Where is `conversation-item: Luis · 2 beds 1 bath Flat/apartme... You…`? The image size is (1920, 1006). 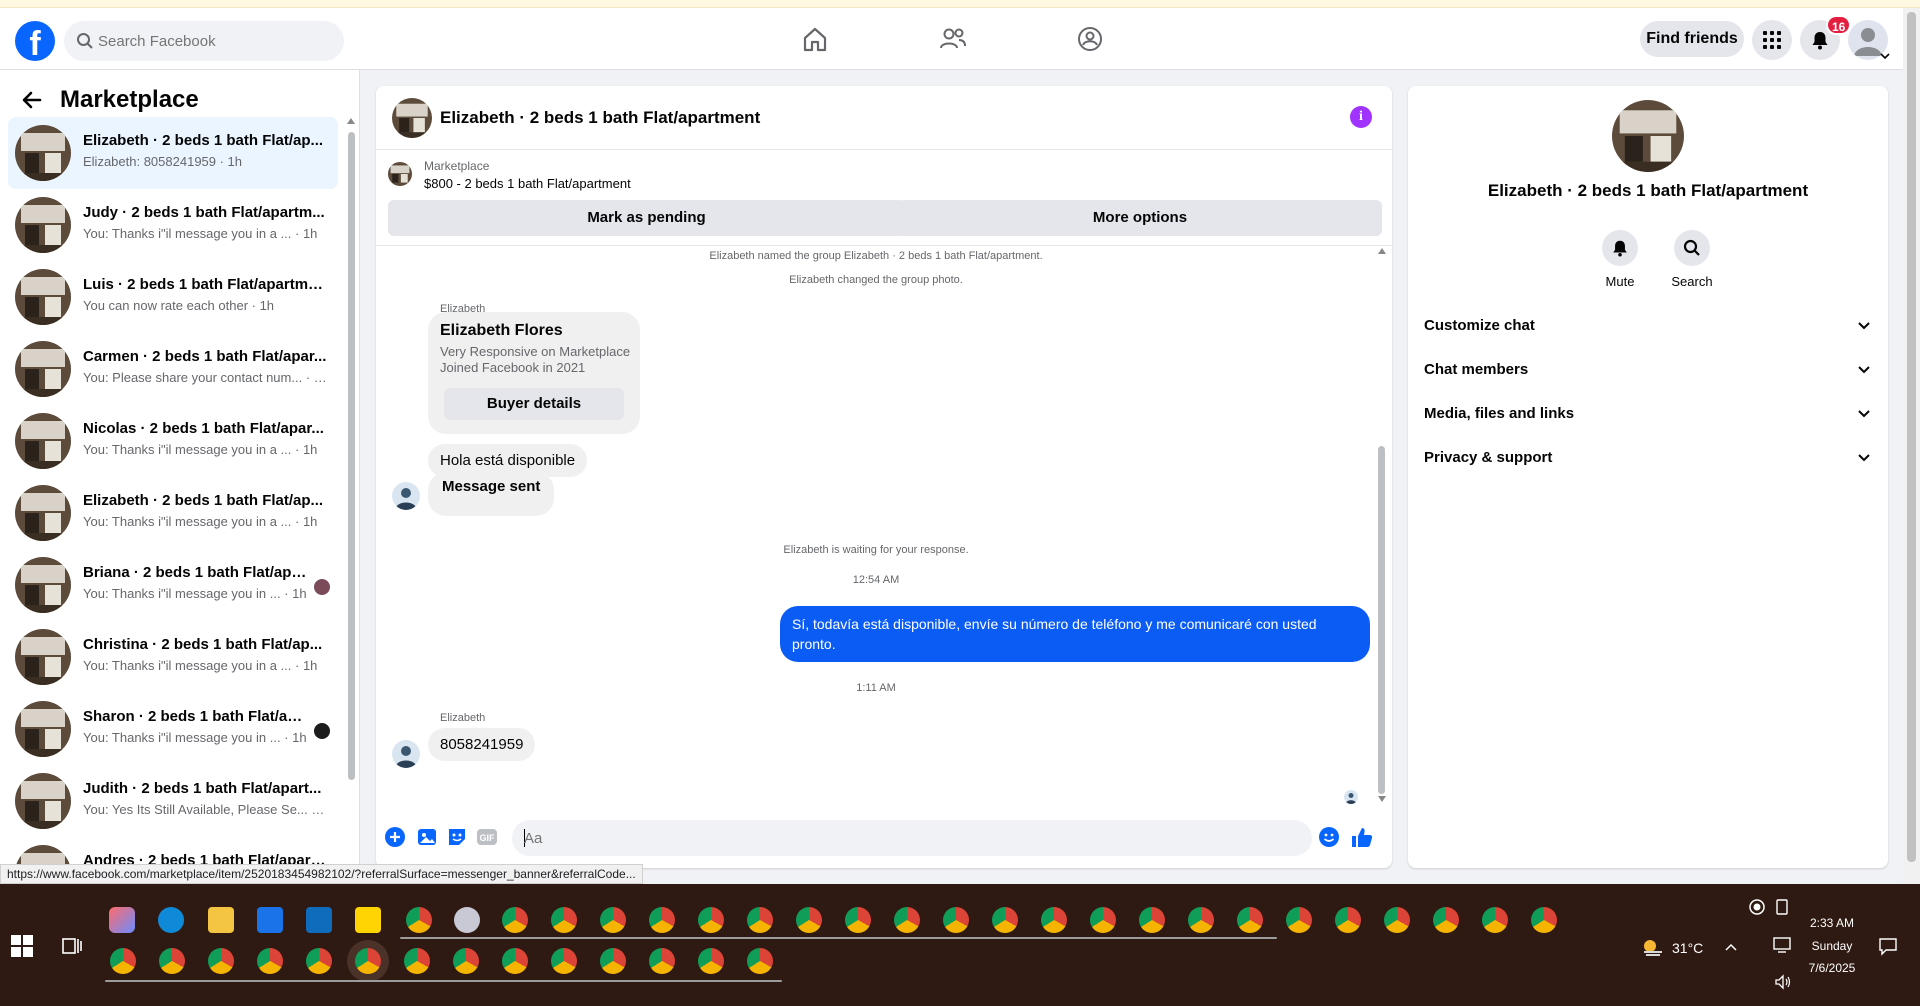 conversation-item: Luis · 2 beds 1 bath Flat/apartme... You… is located at coordinates (173, 297).